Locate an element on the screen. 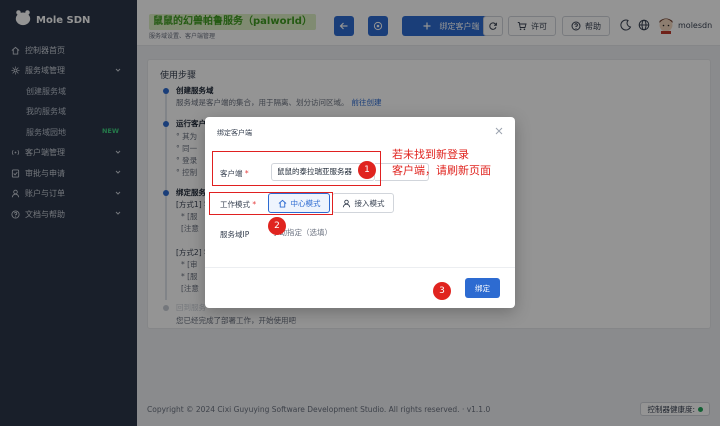  access-mode-option: 接入模式 is located at coordinates (363, 203).